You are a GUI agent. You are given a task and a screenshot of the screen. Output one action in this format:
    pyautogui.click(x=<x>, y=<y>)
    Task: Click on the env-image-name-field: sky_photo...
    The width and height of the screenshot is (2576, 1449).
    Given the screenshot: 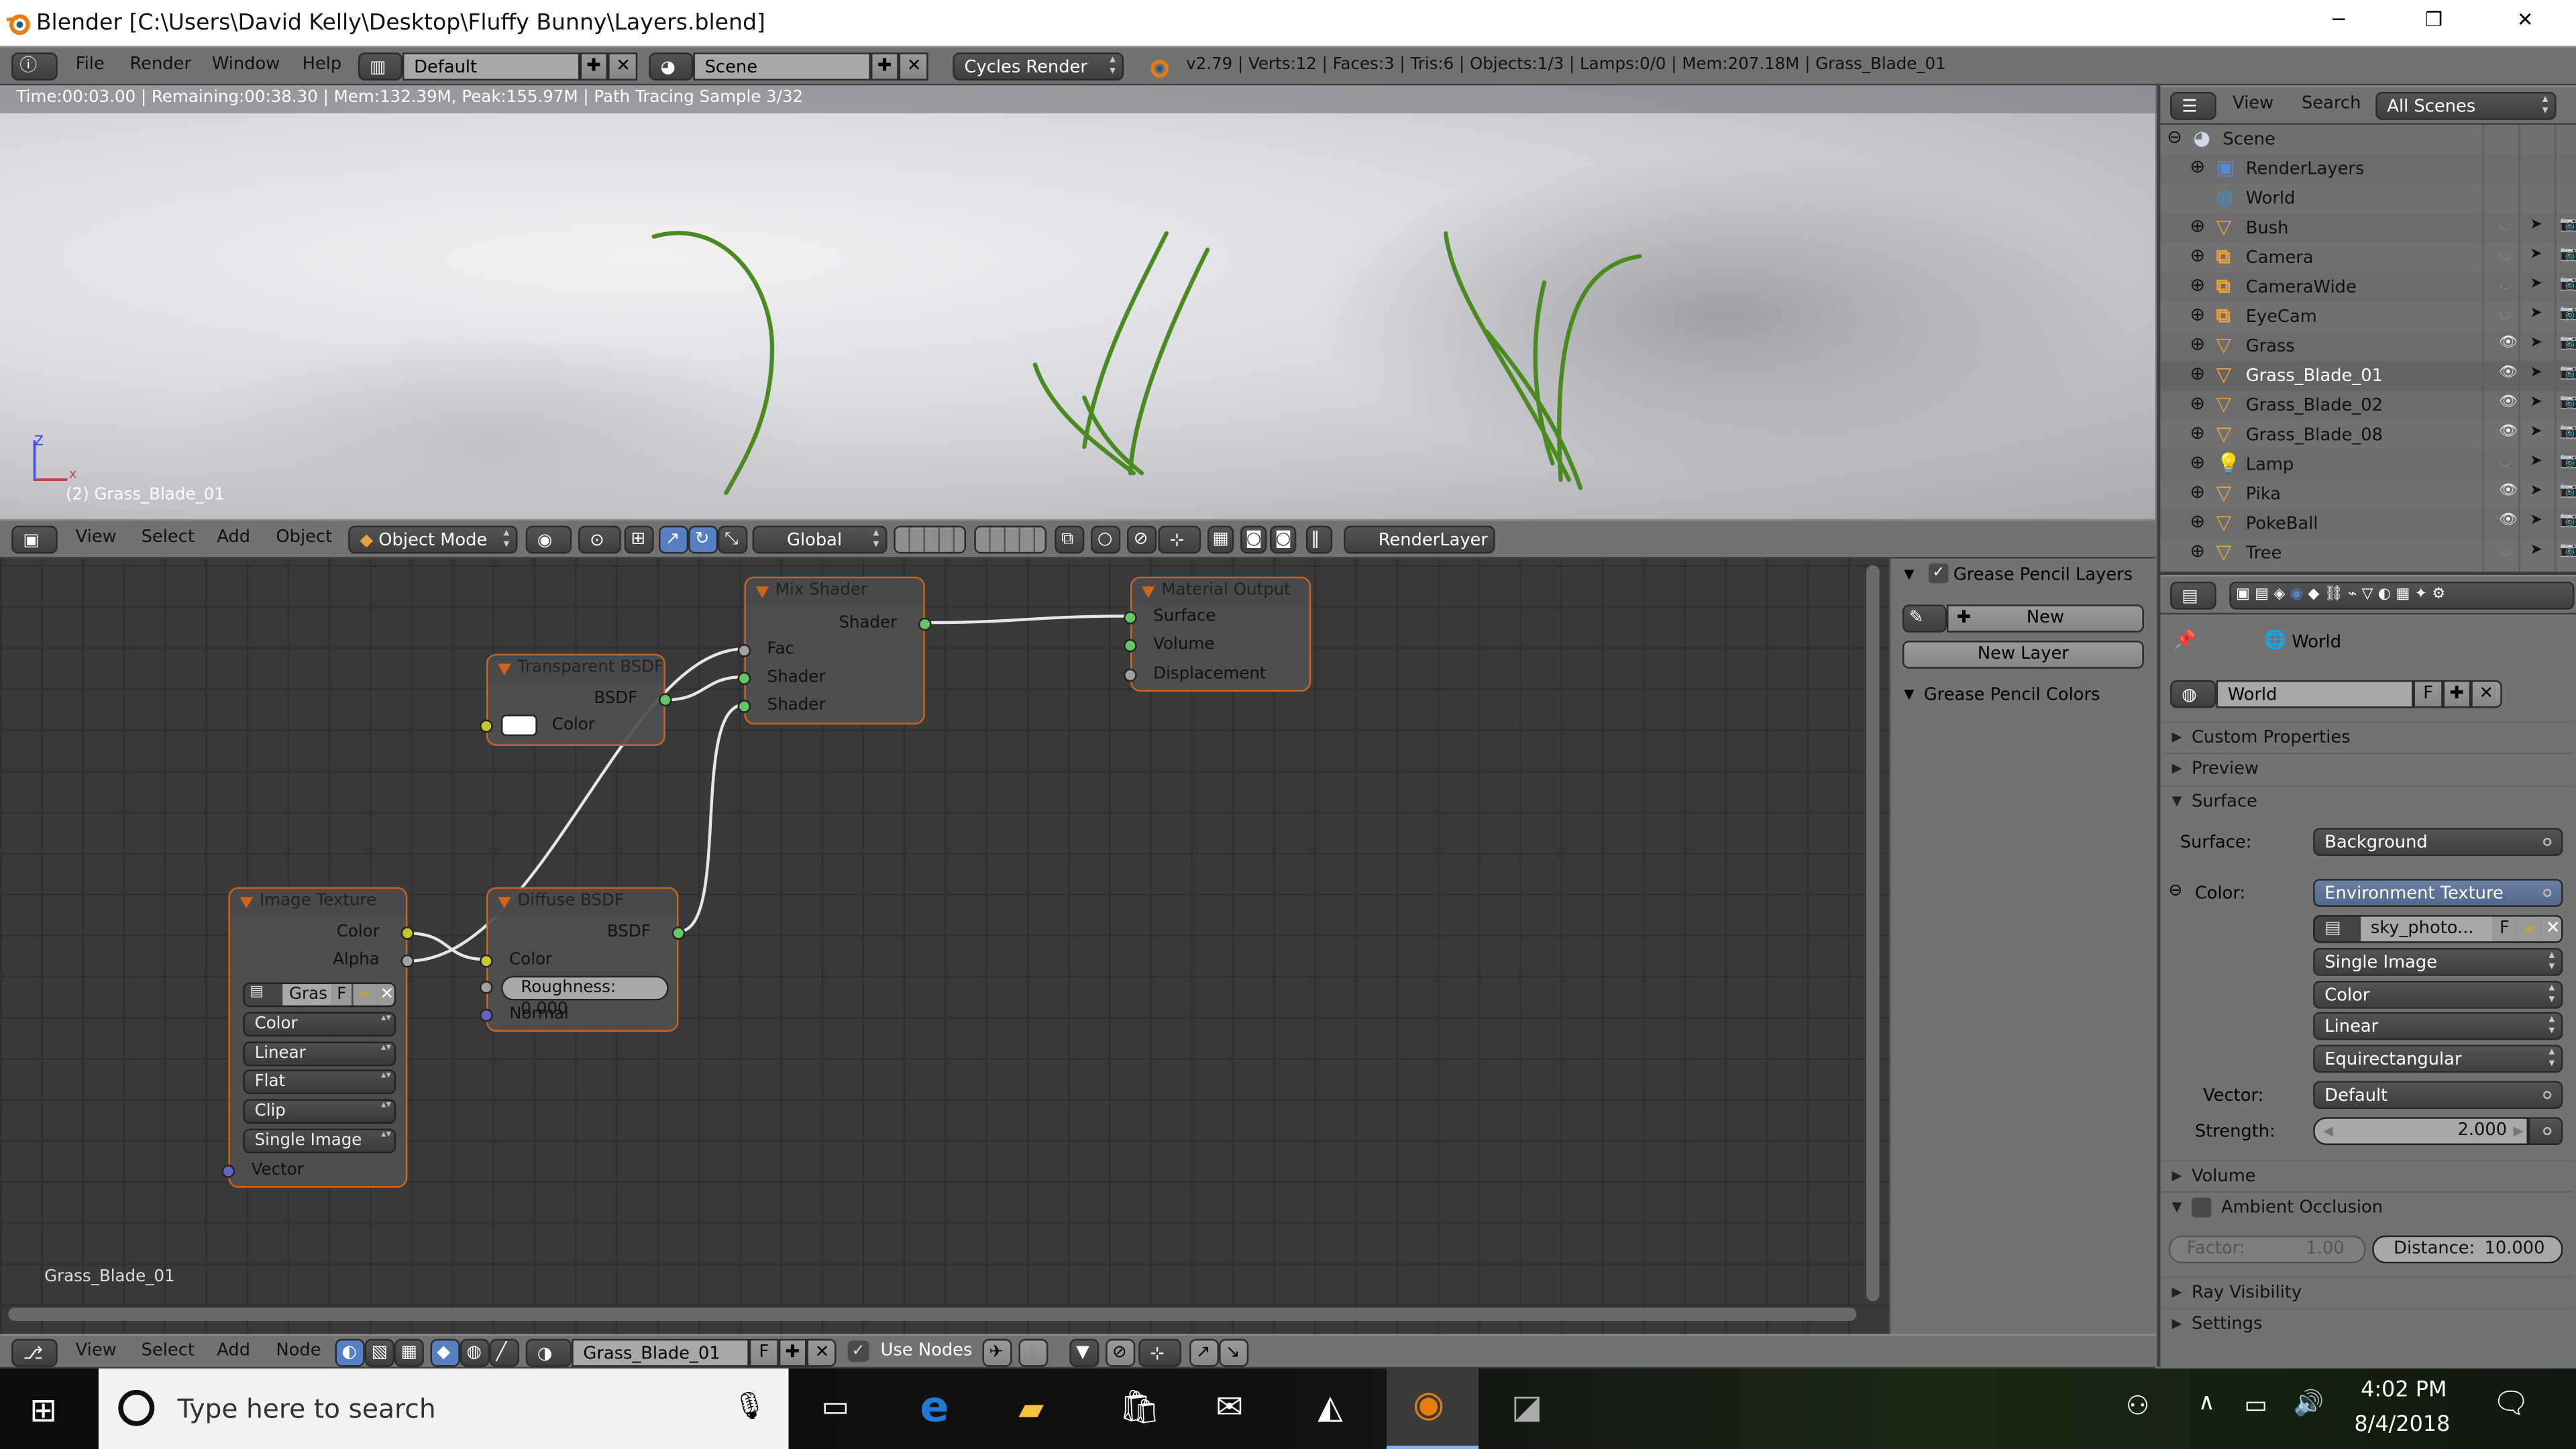 What is the action you would take?
    pyautogui.click(x=2427, y=929)
    